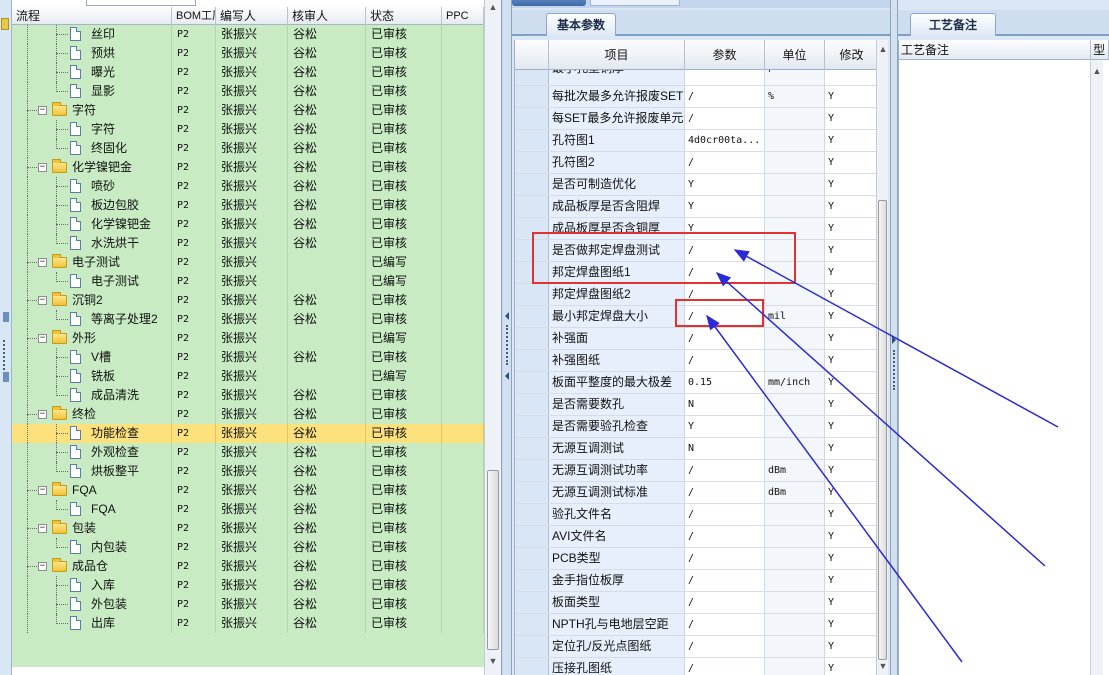 This screenshot has width=1109, height=675. Describe the element at coordinates (248, 414) in the screenshot. I see `tree-folder-row: − 终检 P2 张振兴 谷松 已审核` at that location.